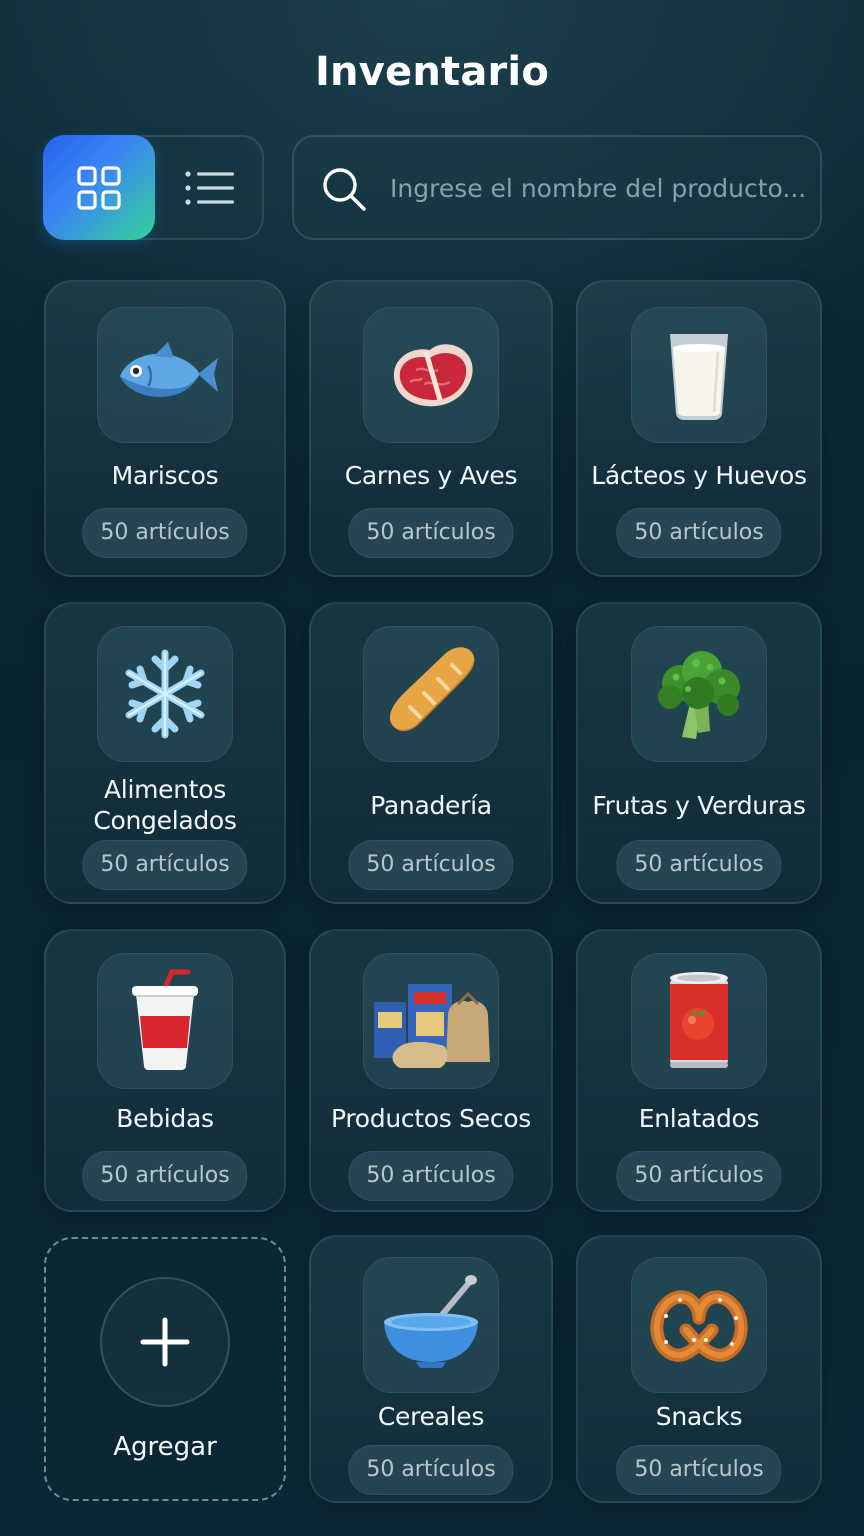 This screenshot has height=1536, width=864. I want to click on category-card-enlatados: Enlatados 50 artículos, so click(699, 1070).